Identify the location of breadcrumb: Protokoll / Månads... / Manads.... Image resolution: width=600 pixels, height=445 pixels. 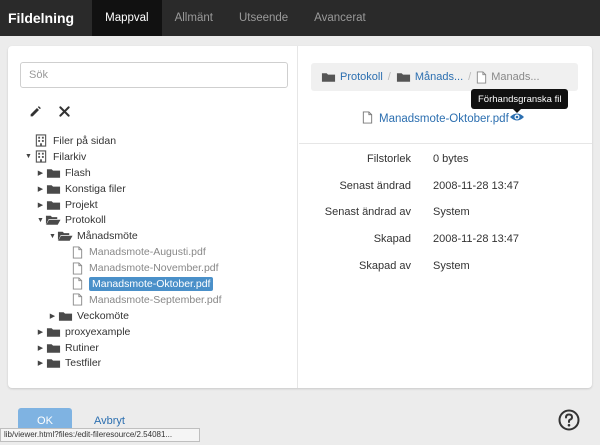
(444, 77).